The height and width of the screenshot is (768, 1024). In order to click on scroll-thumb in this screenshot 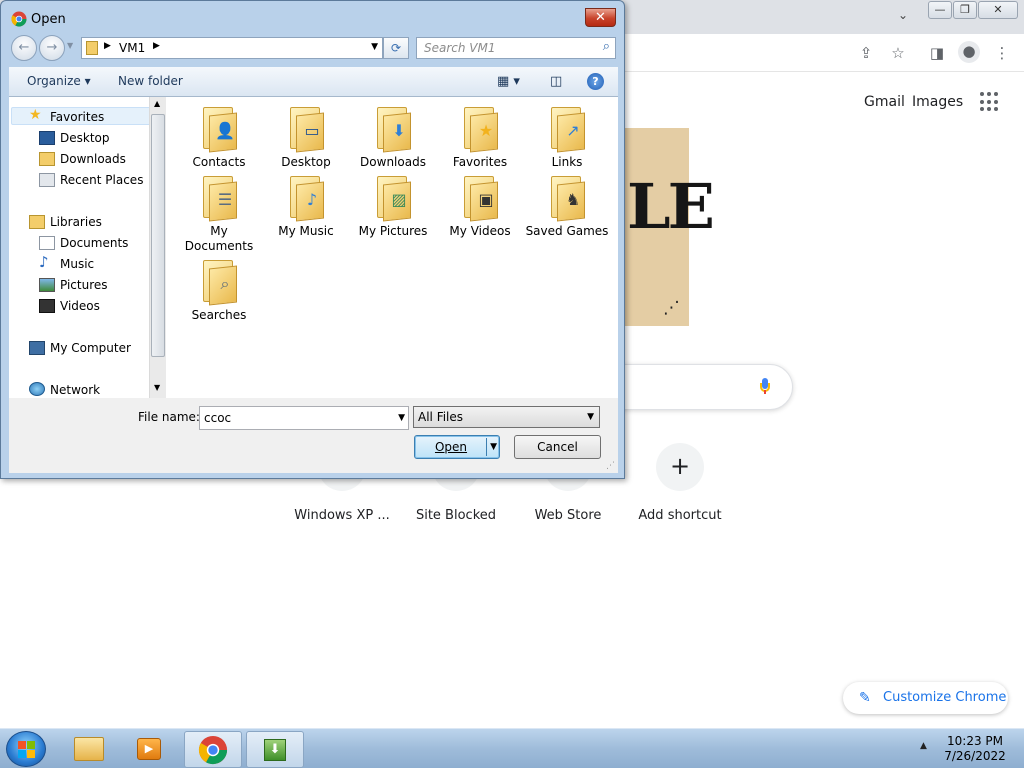, I will do `click(158, 235)`.